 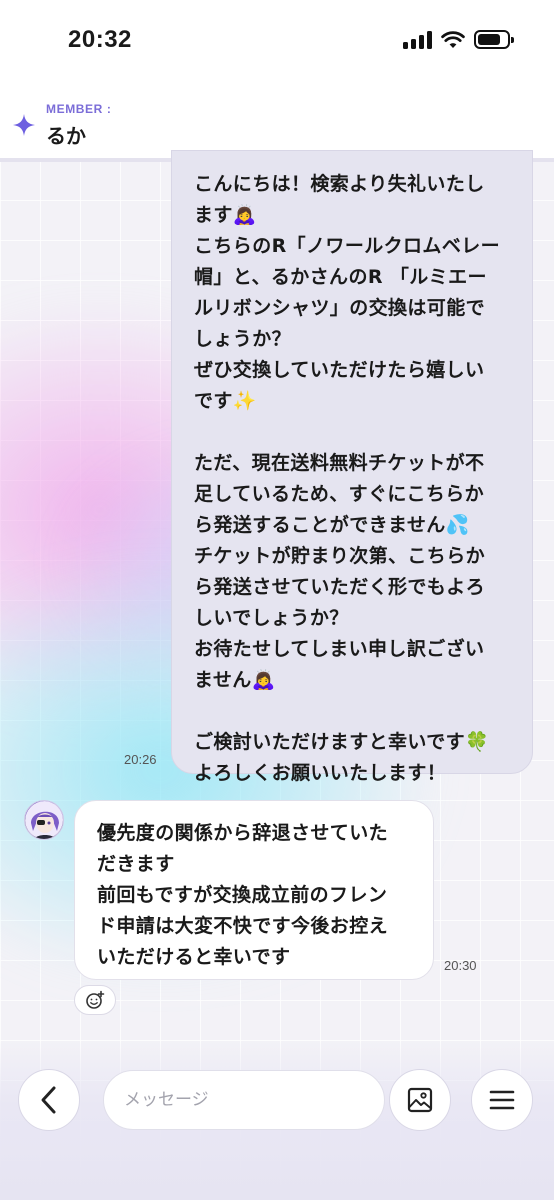 What do you see at coordinates (342, 742) in the screenshot?
I see `message-line: ご検討いただけますと幸いです🍀` at bounding box center [342, 742].